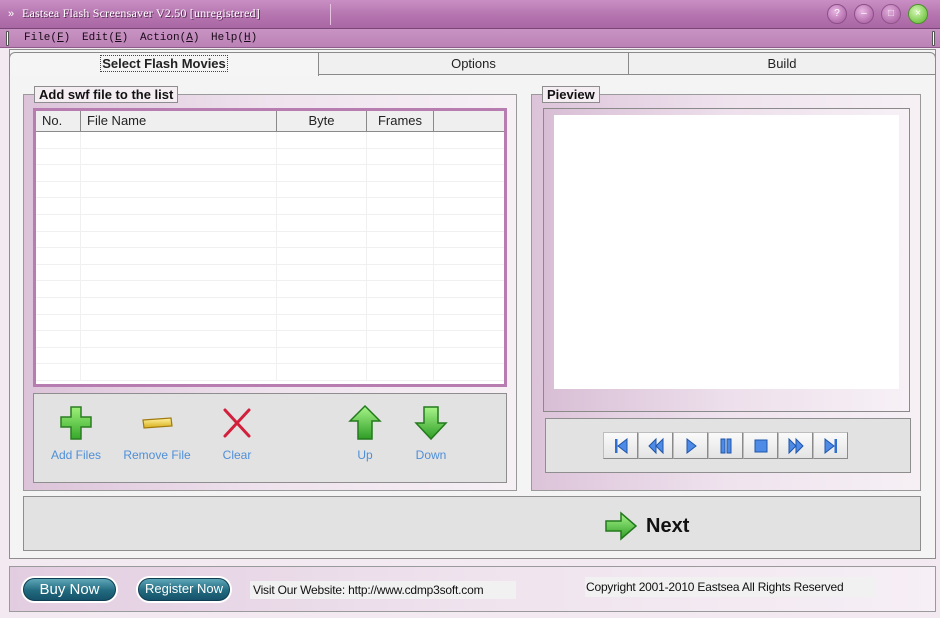  I want to click on menu-edit: Edit(E), so click(105, 38).